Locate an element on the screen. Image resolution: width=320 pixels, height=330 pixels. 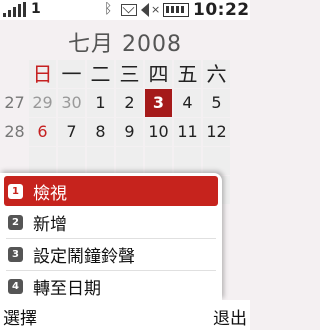
softkey-bar: 選擇 退出 is located at coordinates (125, 315).